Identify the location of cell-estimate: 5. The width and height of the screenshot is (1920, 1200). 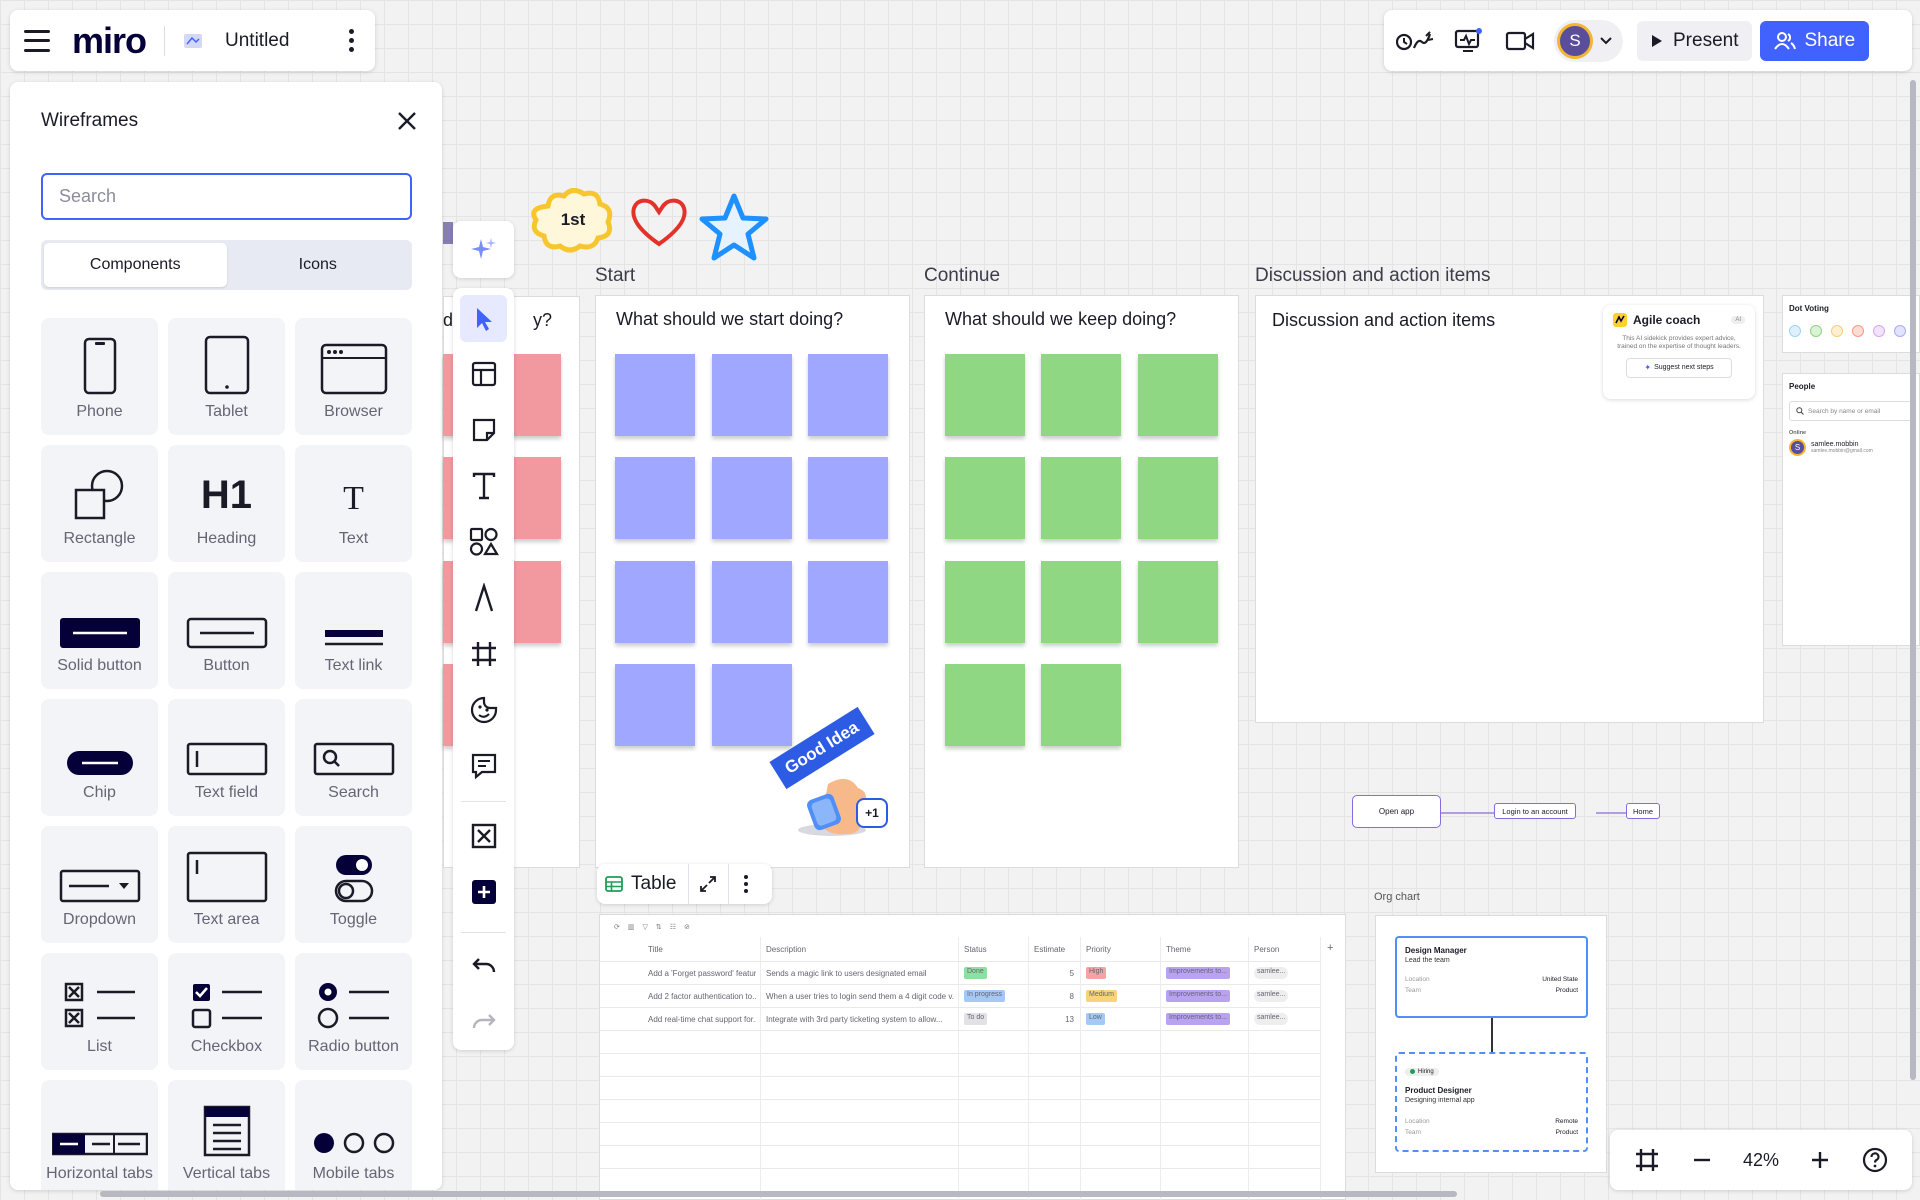
(1052, 973).